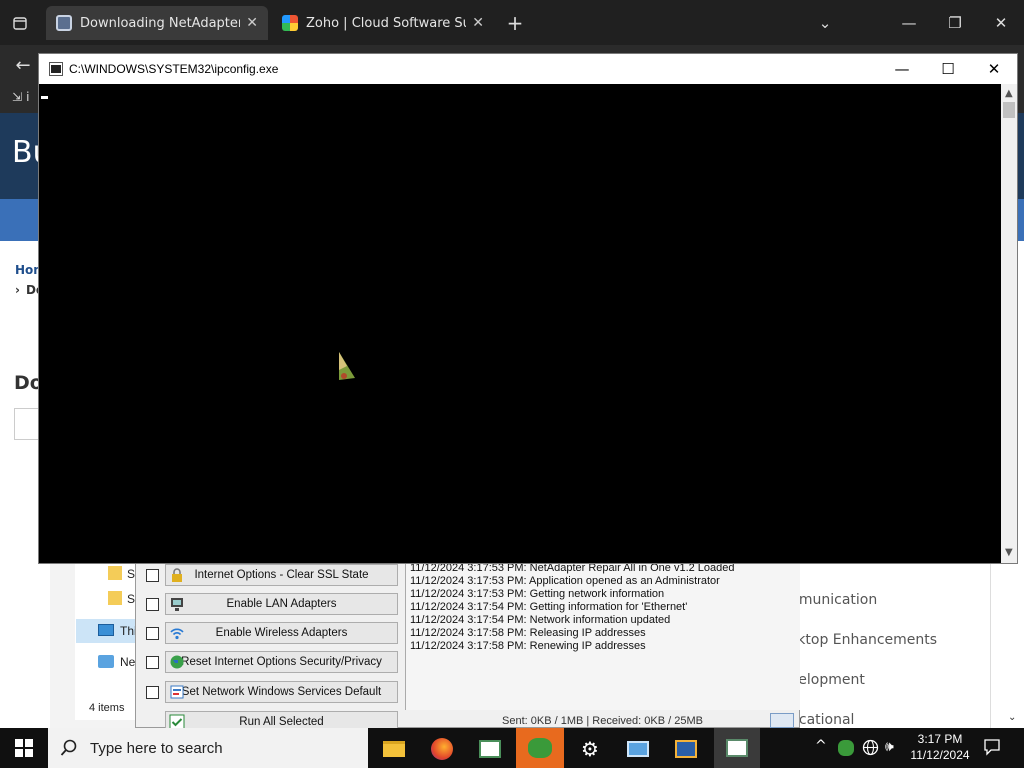 This screenshot has height=768, width=1024. Describe the element at coordinates (281, 633) in the screenshot. I see `enable-wireless-button: Enable Wireless Adapters` at that location.